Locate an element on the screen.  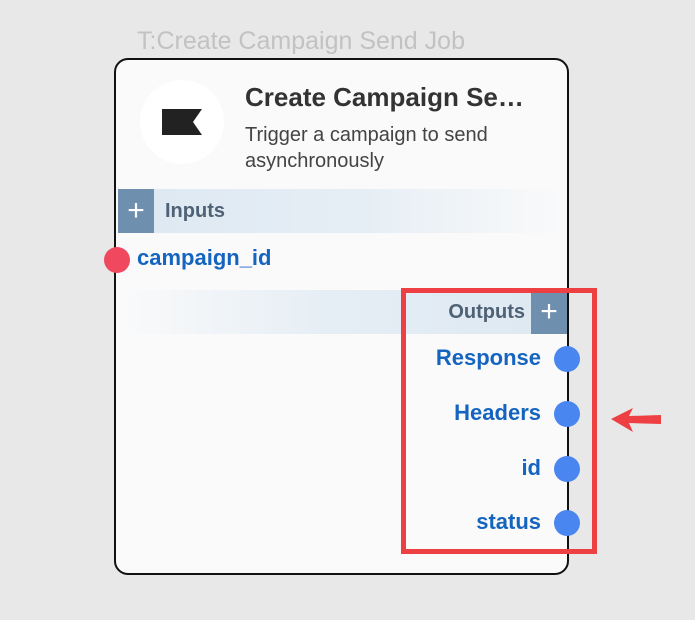
node-icon is located at coordinates (182, 122).